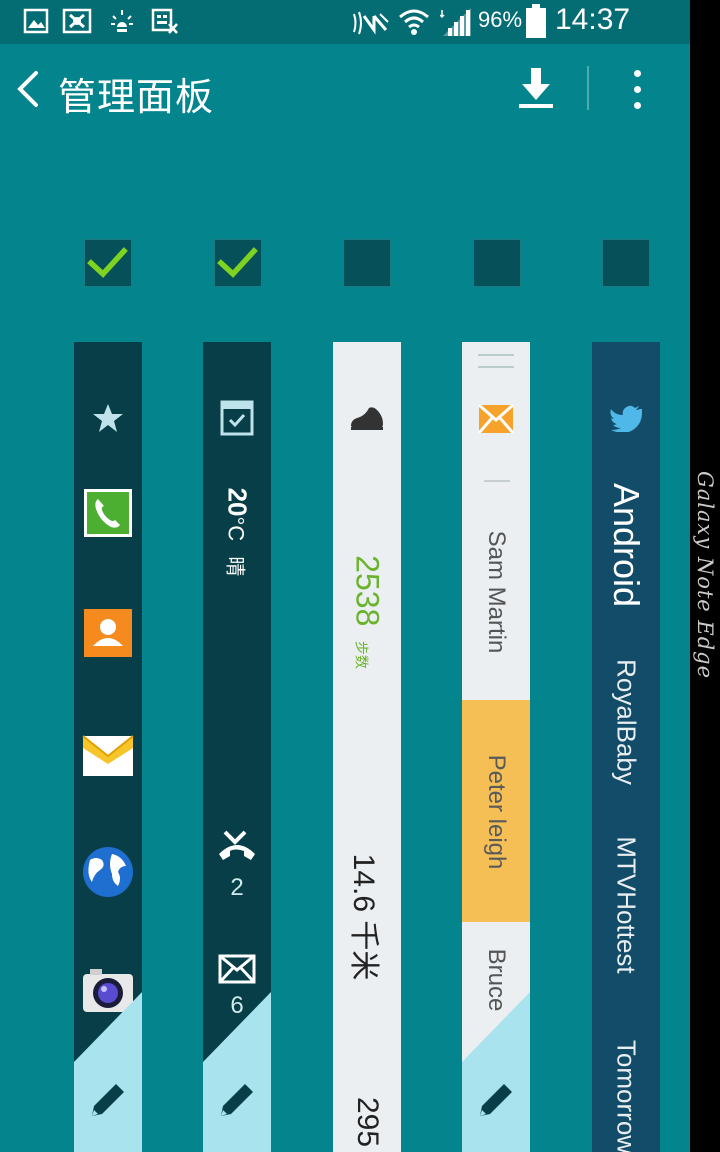  I want to click on status-bar: 96% 14:37, so click(345, 22).